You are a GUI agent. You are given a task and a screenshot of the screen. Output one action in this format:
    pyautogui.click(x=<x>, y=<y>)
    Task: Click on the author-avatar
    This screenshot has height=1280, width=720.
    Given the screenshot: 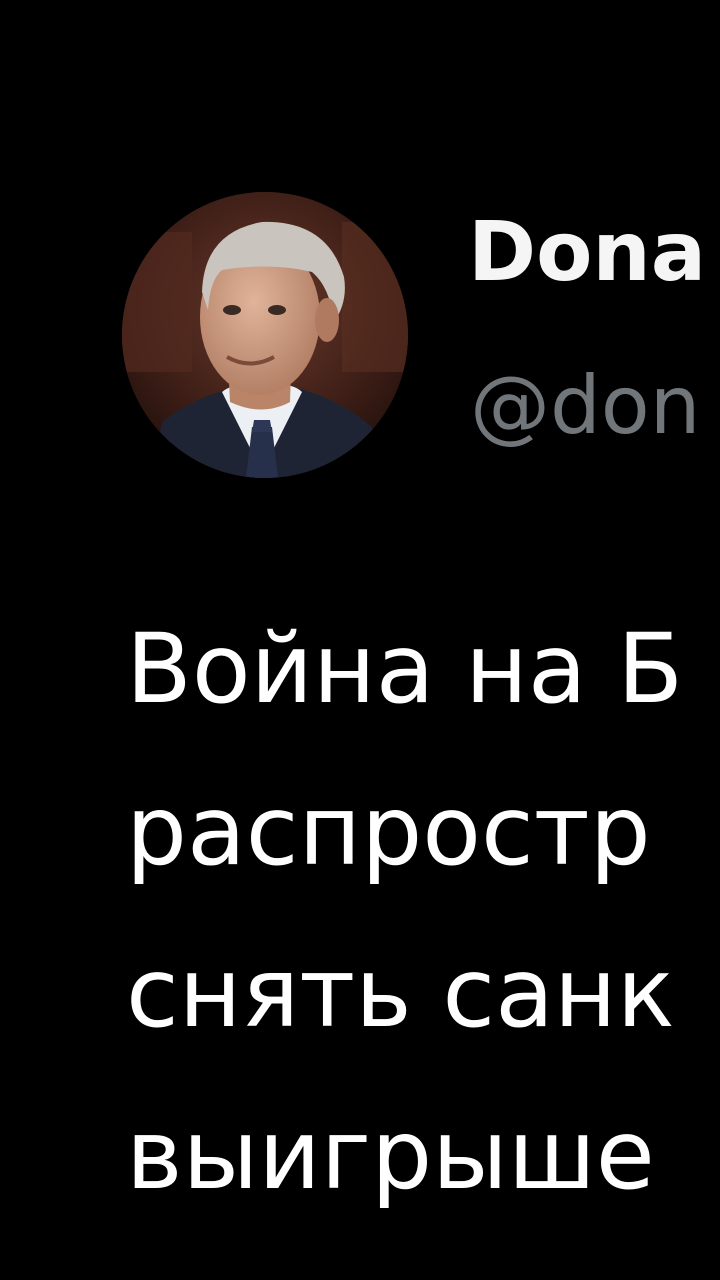 What is the action you would take?
    pyautogui.click(x=265, y=335)
    